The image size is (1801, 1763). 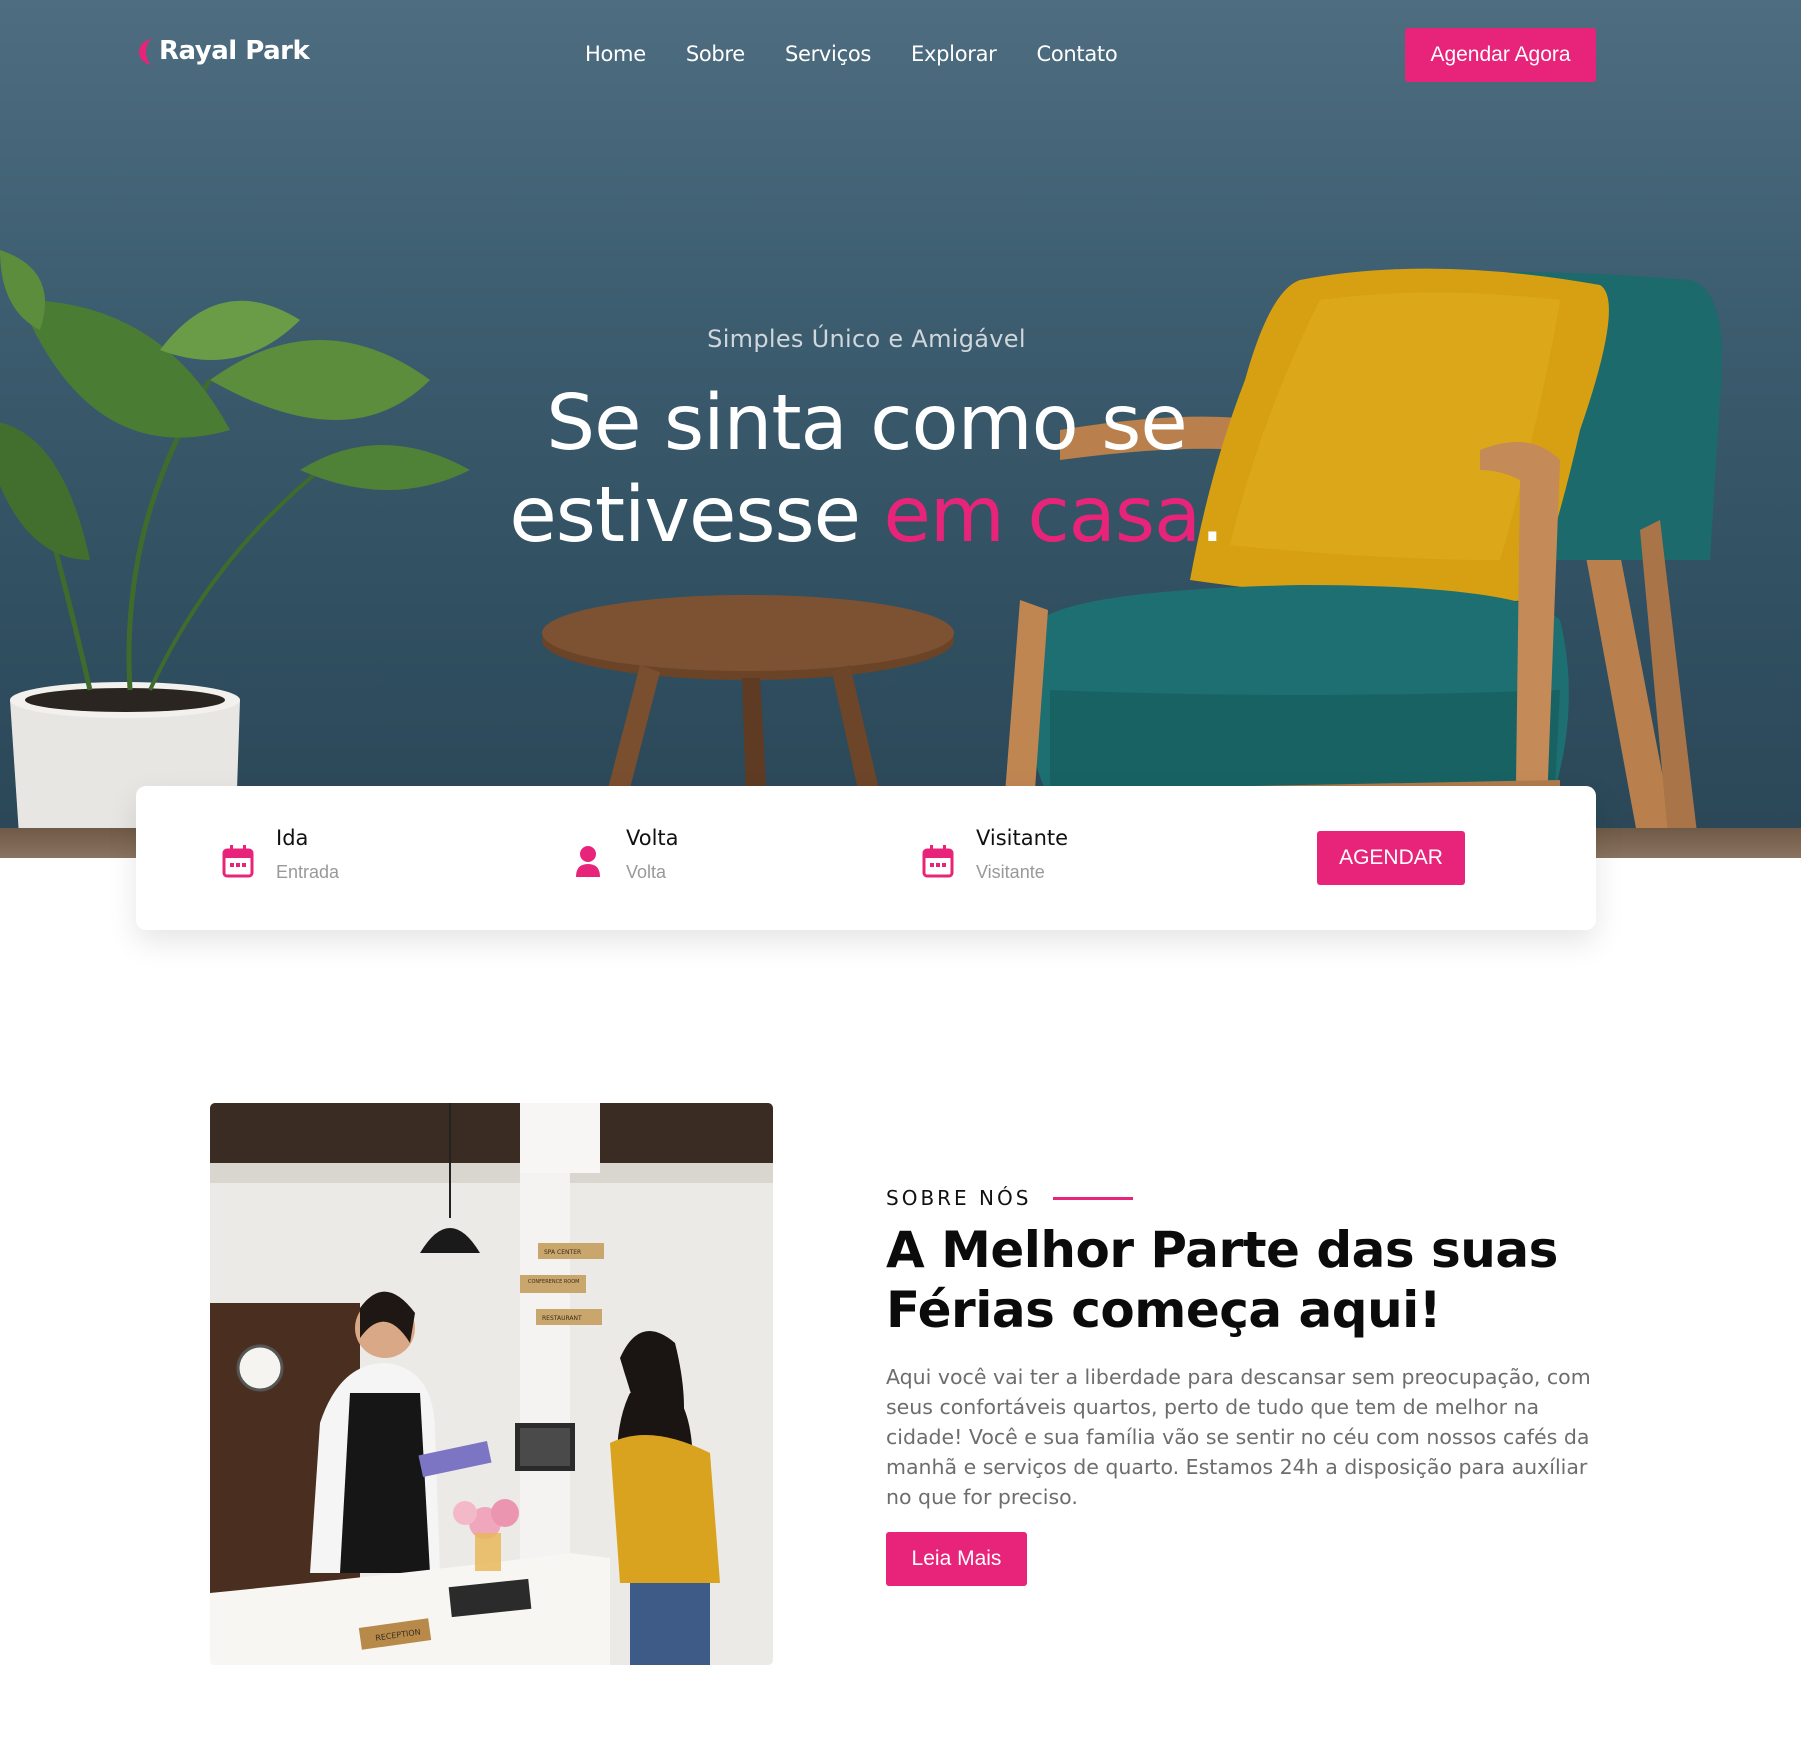 What do you see at coordinates (376, 872) in the screenshot?
I see `ida-input` at bounding box center [376, 872].